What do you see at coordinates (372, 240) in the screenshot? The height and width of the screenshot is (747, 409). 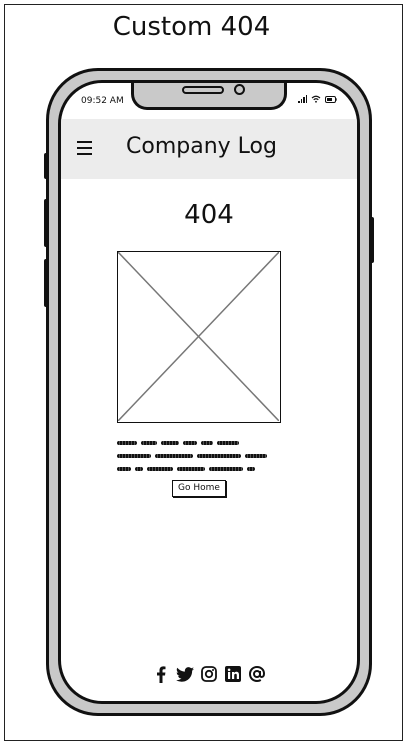 I see `phone-power-button` at bounding box center [372, 240].